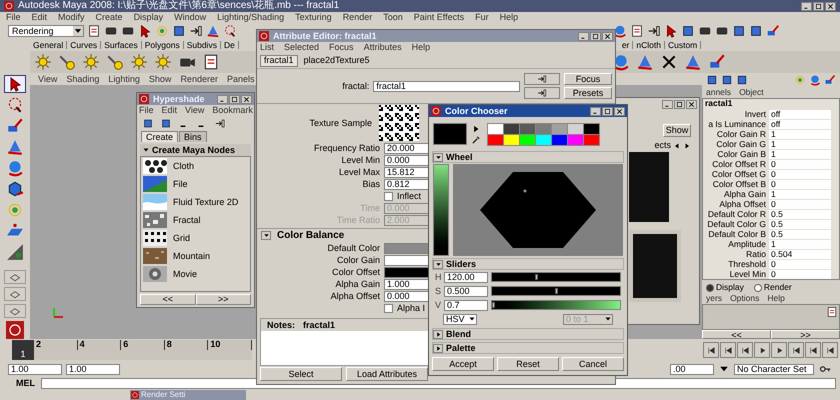 Image resolution: width=840 pixels, height=400 pixels. What do you see at coordinates (213, 31) in the screenshot?
I see `cone-icon` at bounding box center [213, 31].